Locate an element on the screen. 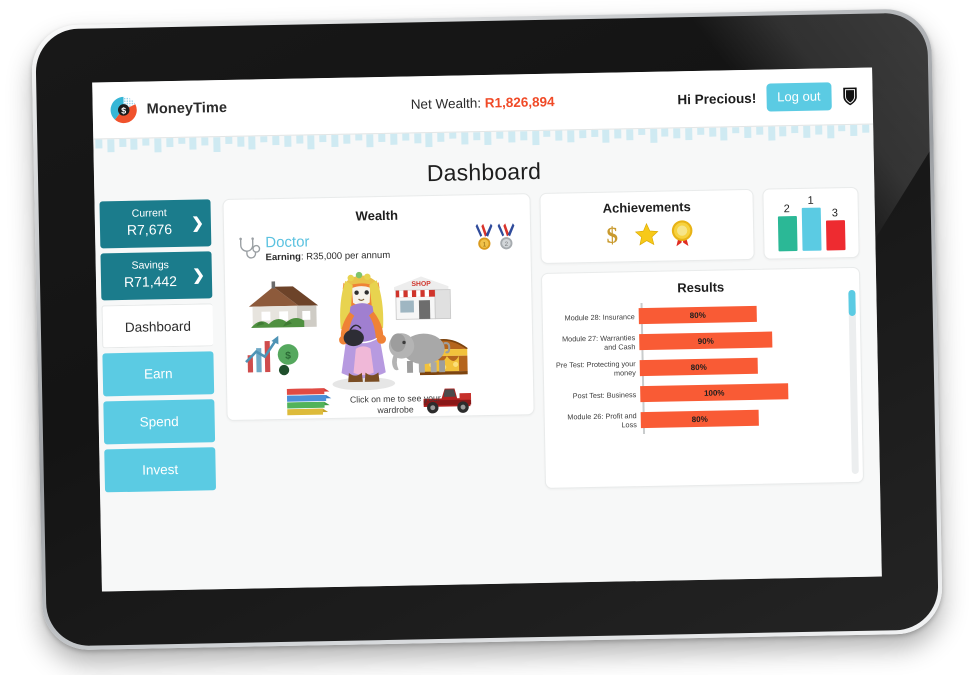  header-right: Hi Precious! Log out is located at coordinates (768, 97).